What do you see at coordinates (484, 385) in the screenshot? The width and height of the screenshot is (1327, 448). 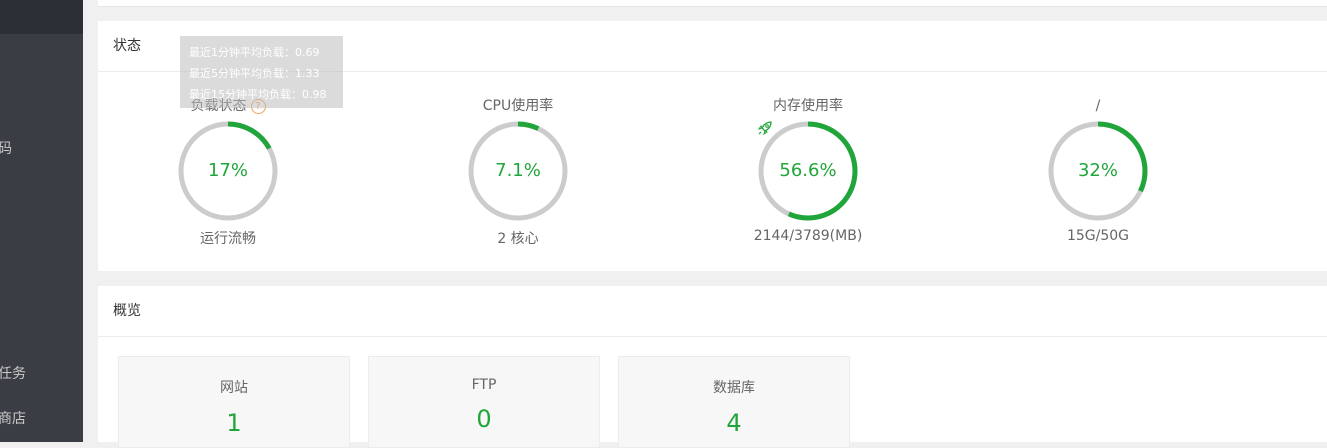 I see `ftp-label: FTP` at bounding box center [484, 385].